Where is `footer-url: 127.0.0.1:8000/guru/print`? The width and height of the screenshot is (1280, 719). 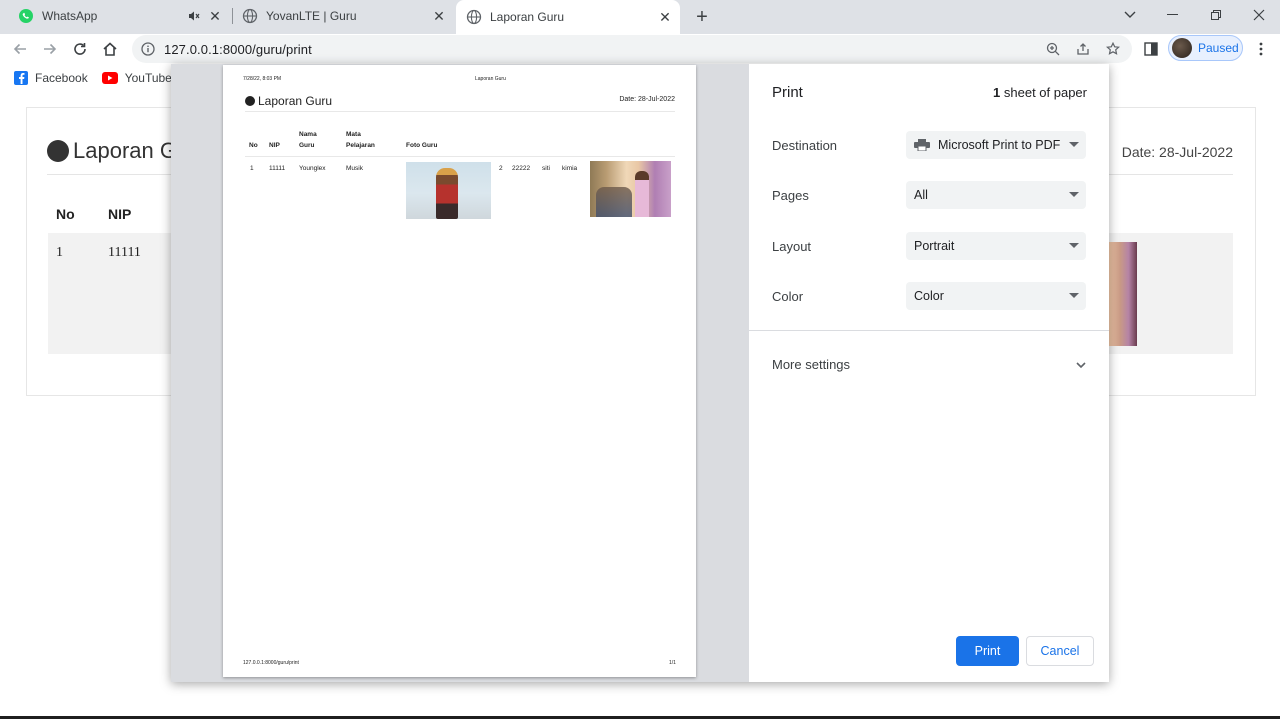 footer-url: 127.0.0.1:8000/guru/print is located at coordinates (271, 663).